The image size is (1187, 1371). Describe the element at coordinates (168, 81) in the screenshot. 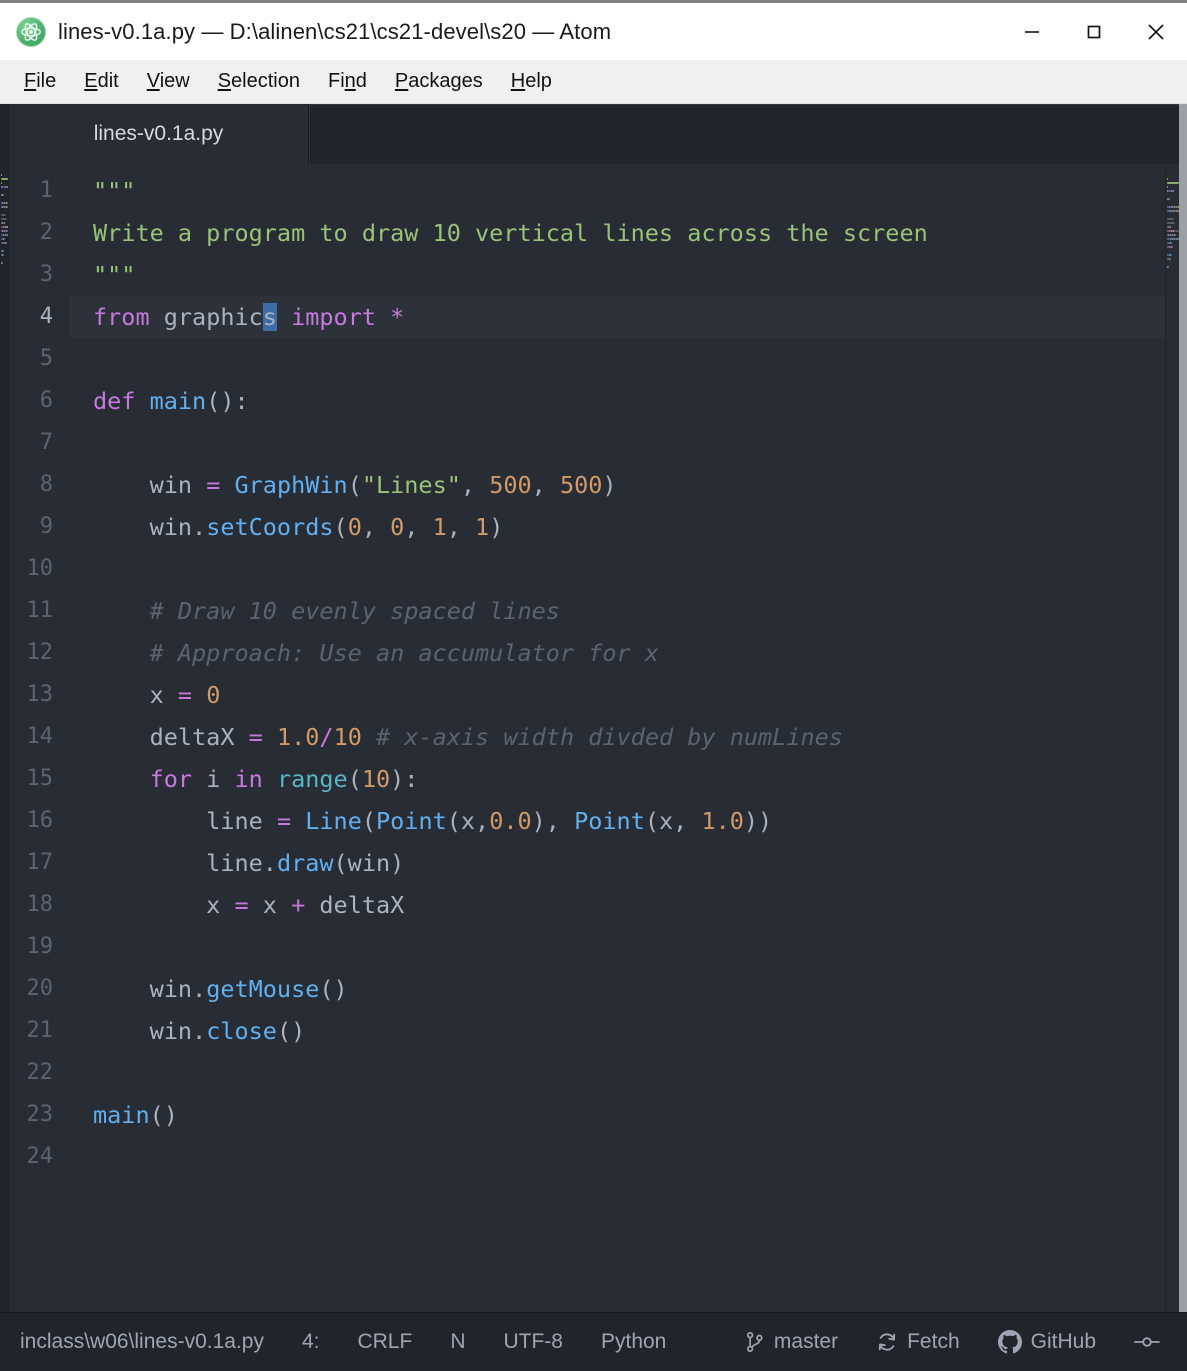

I see `menu-view: View` at that location.